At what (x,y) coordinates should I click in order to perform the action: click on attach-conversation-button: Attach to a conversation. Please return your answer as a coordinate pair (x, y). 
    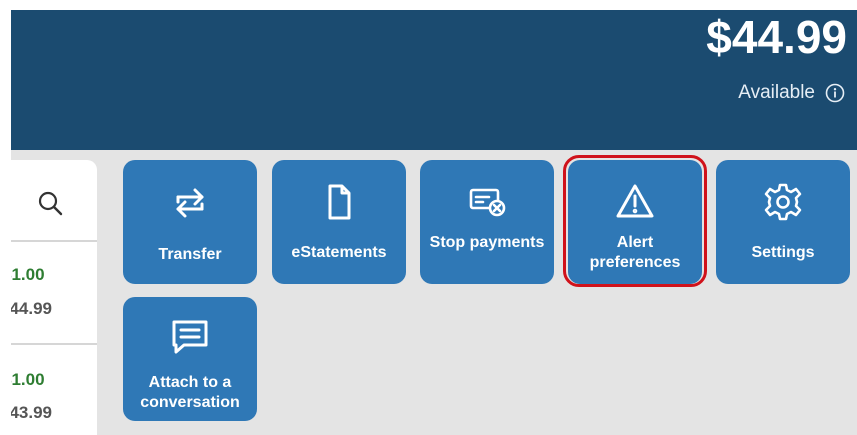
    Looking at the image, I should click on (190, 359).